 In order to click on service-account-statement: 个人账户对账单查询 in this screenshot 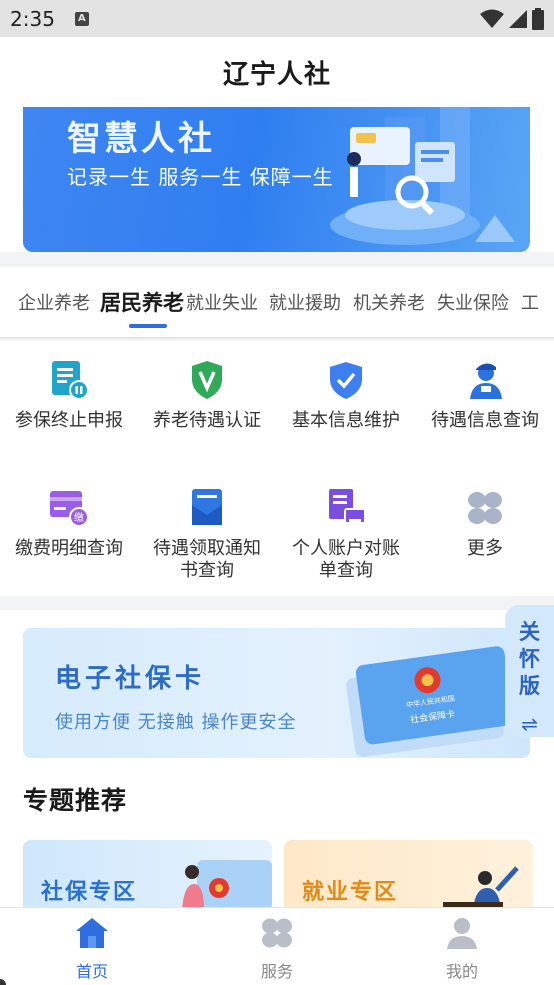, I will do `click(346, 534)`.